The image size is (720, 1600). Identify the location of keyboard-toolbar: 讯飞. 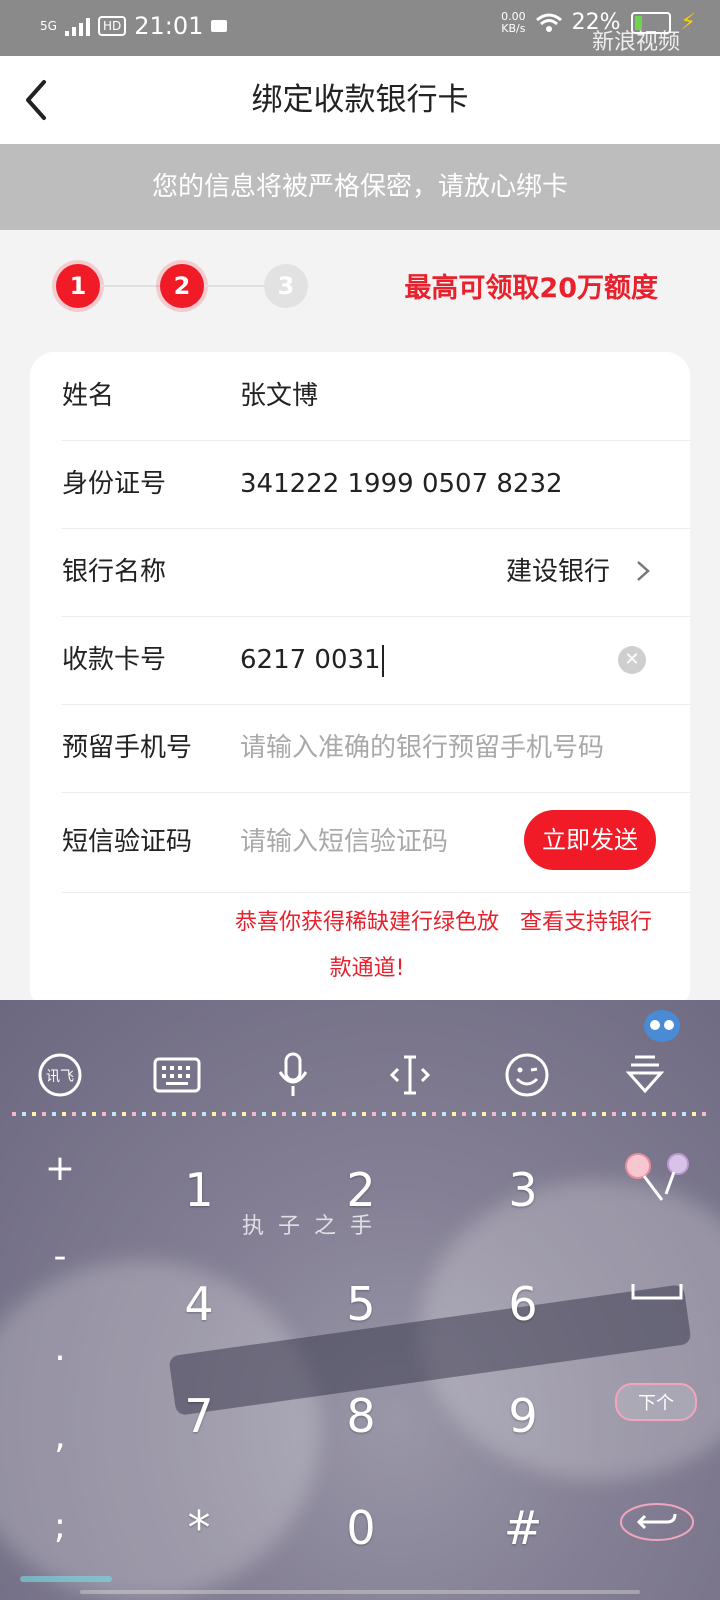
(360, 1075).